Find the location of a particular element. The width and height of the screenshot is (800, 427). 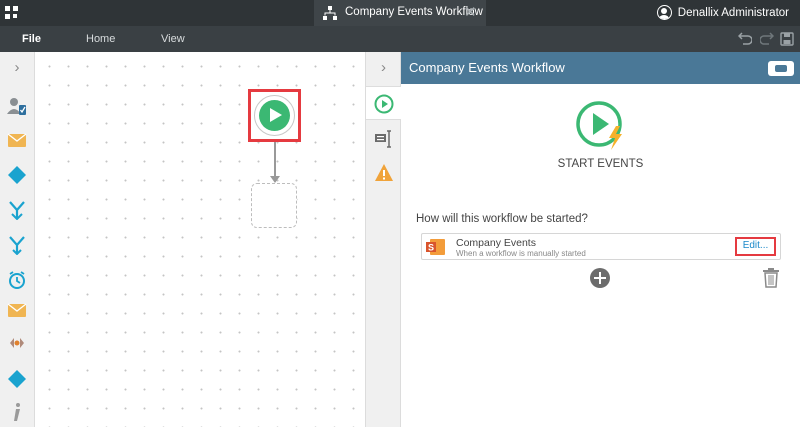

user-task-icon is located at coordinates (17, 106).